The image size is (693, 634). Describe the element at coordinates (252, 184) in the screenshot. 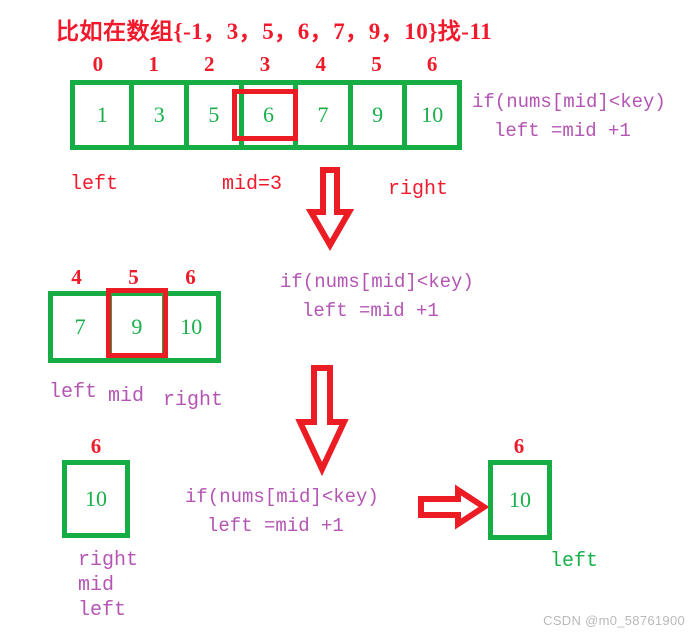

I see `step1-pointer-mid: mid=3` at that location.